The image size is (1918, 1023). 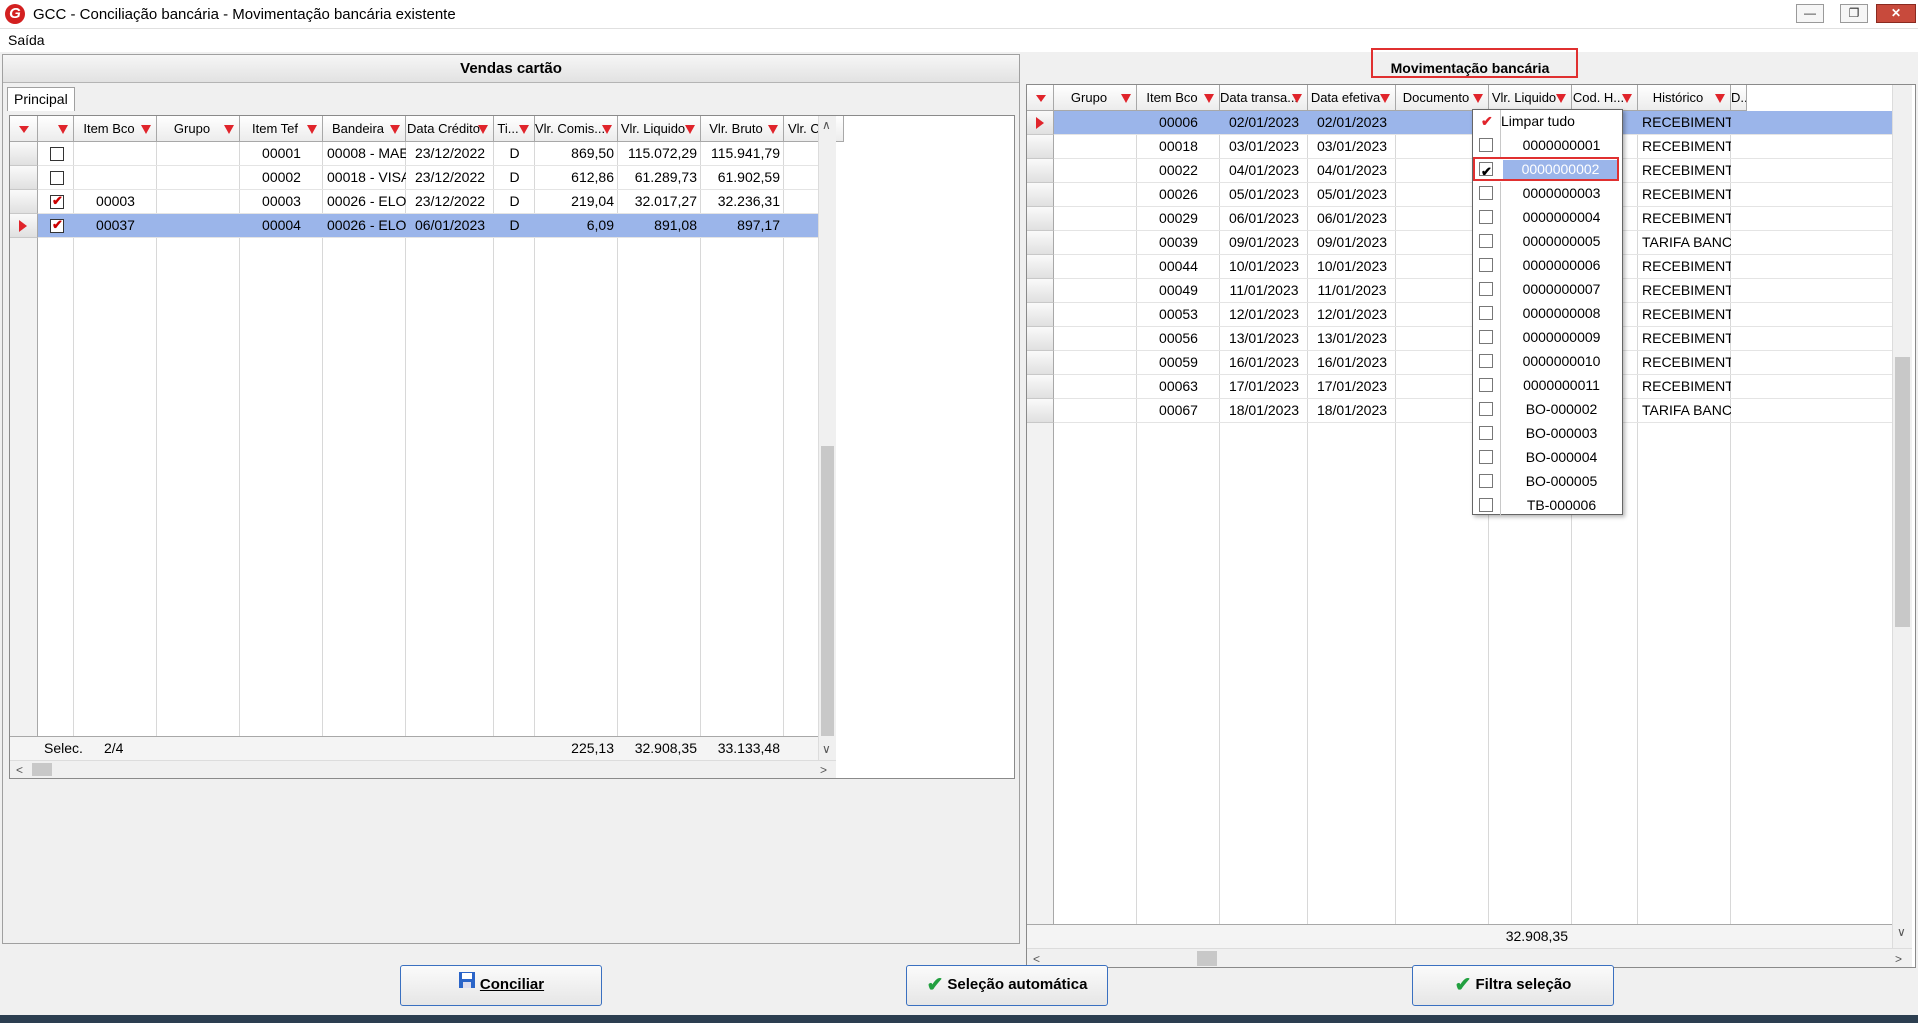 What do you see at coordinates (1854, 13) in the screenshot?
I see `restore-button: ❐` at bounding box center [1854, 13].